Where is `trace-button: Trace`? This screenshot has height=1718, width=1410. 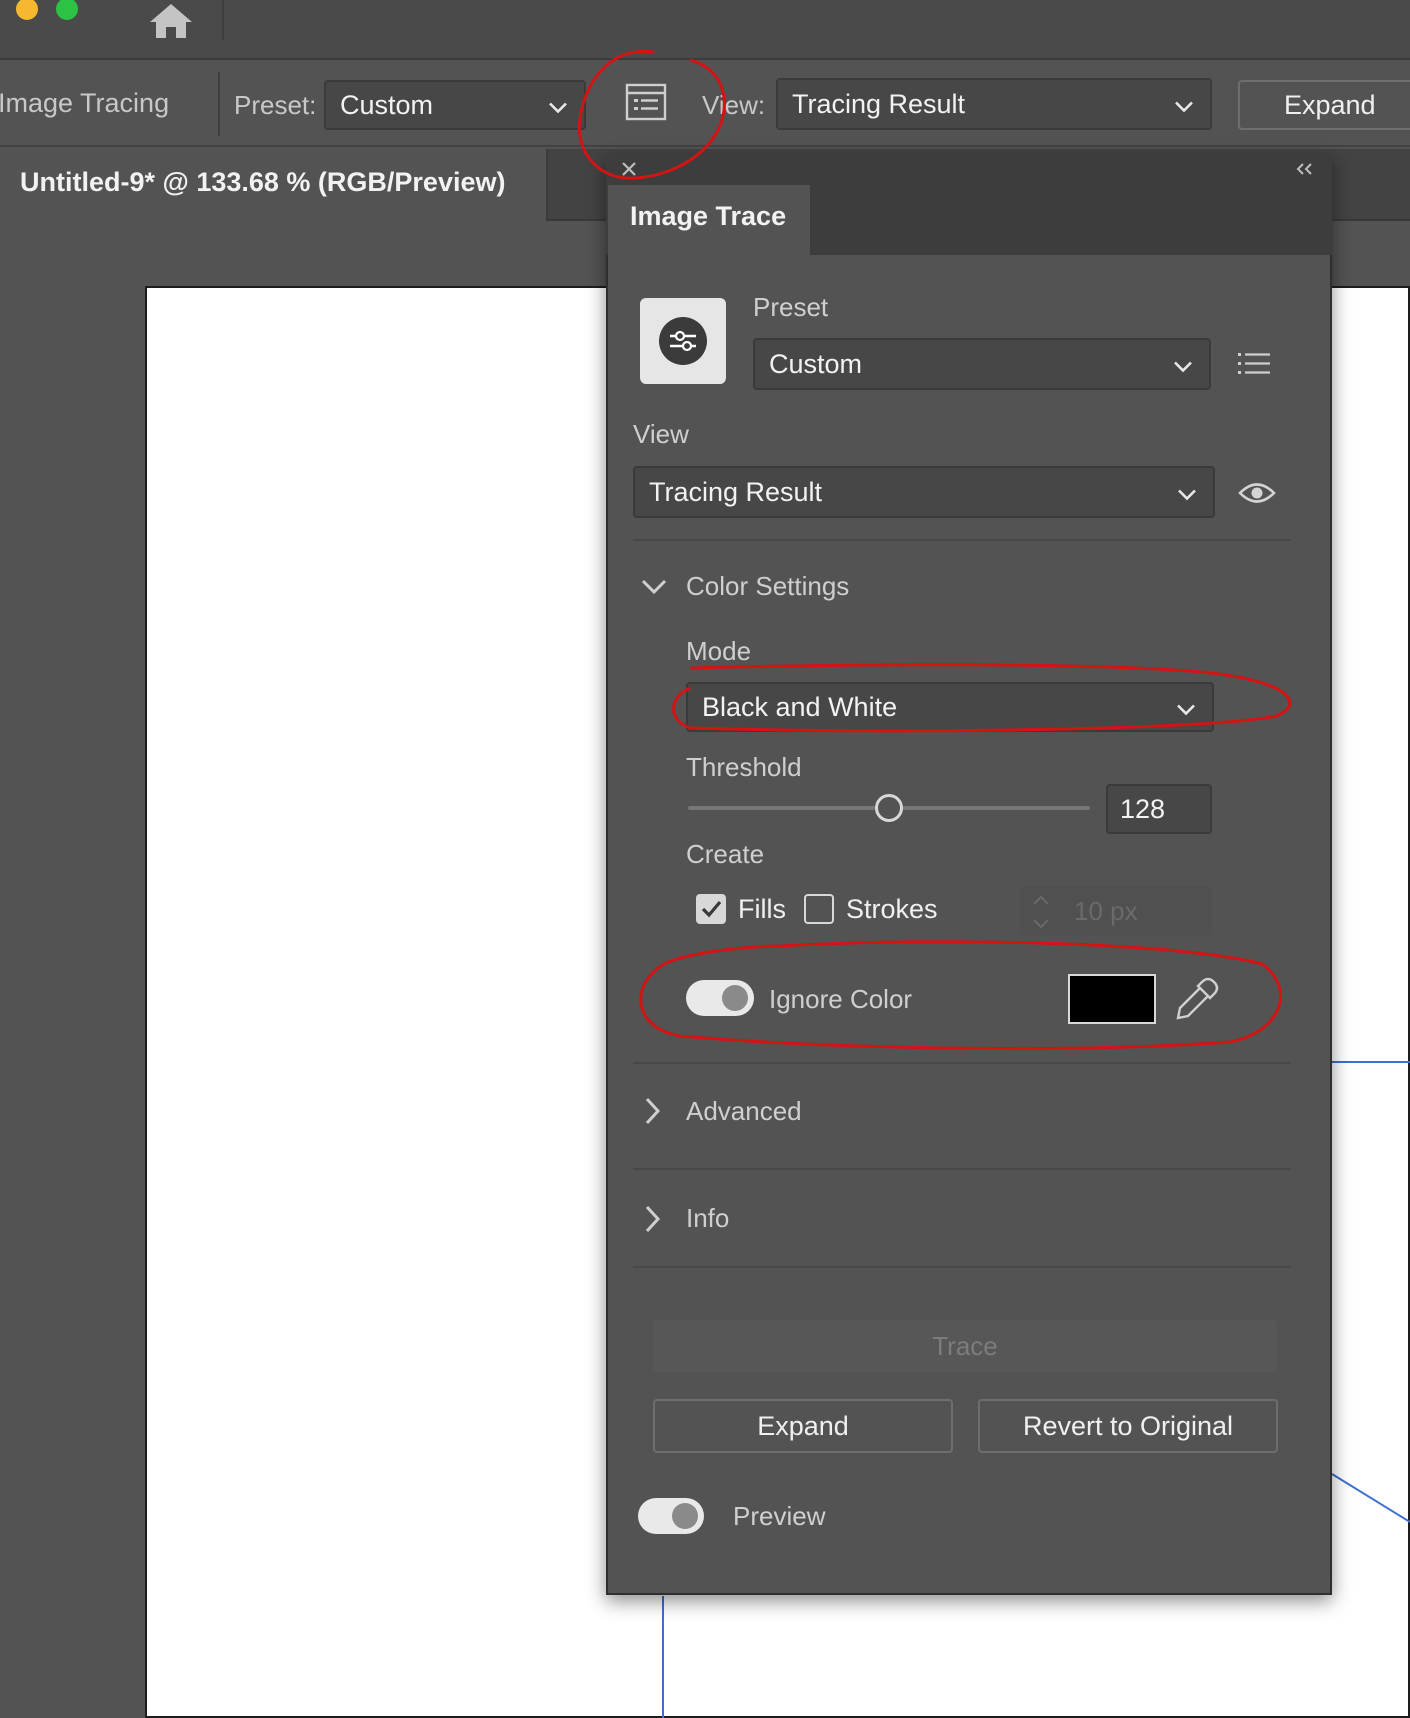
trace-button: Trace is located at coordinates (965, 1346).